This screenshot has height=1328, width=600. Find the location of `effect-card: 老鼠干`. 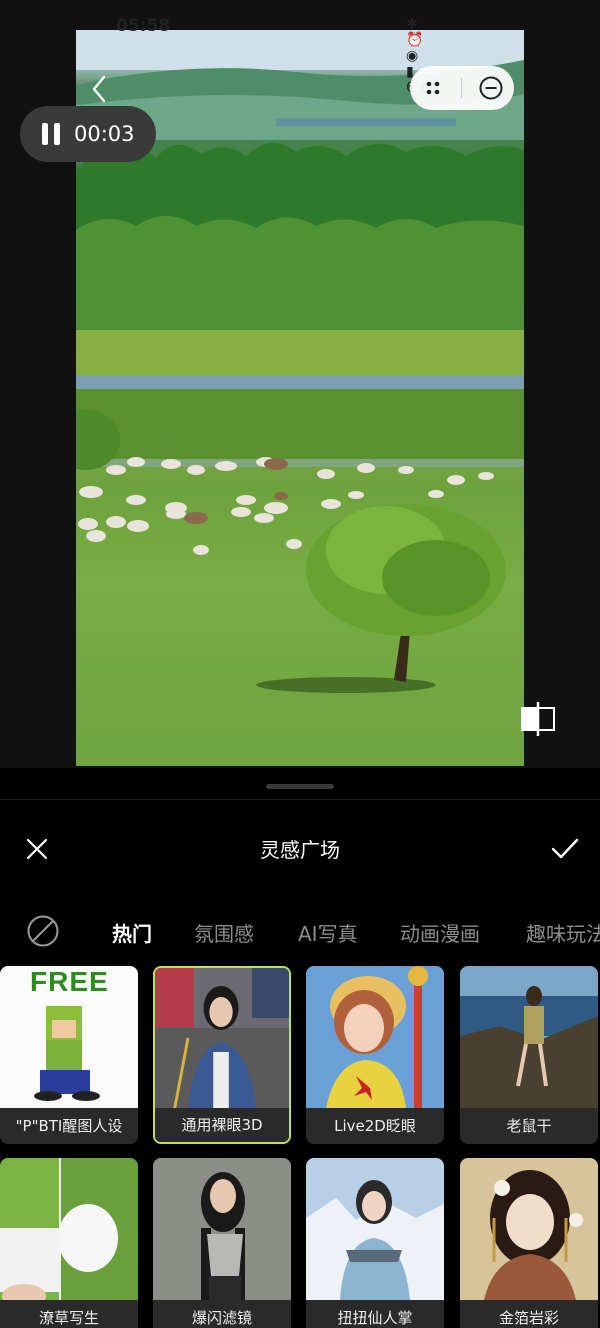

effect-card: 老鼠干 is located at coordinates (529, 1055).